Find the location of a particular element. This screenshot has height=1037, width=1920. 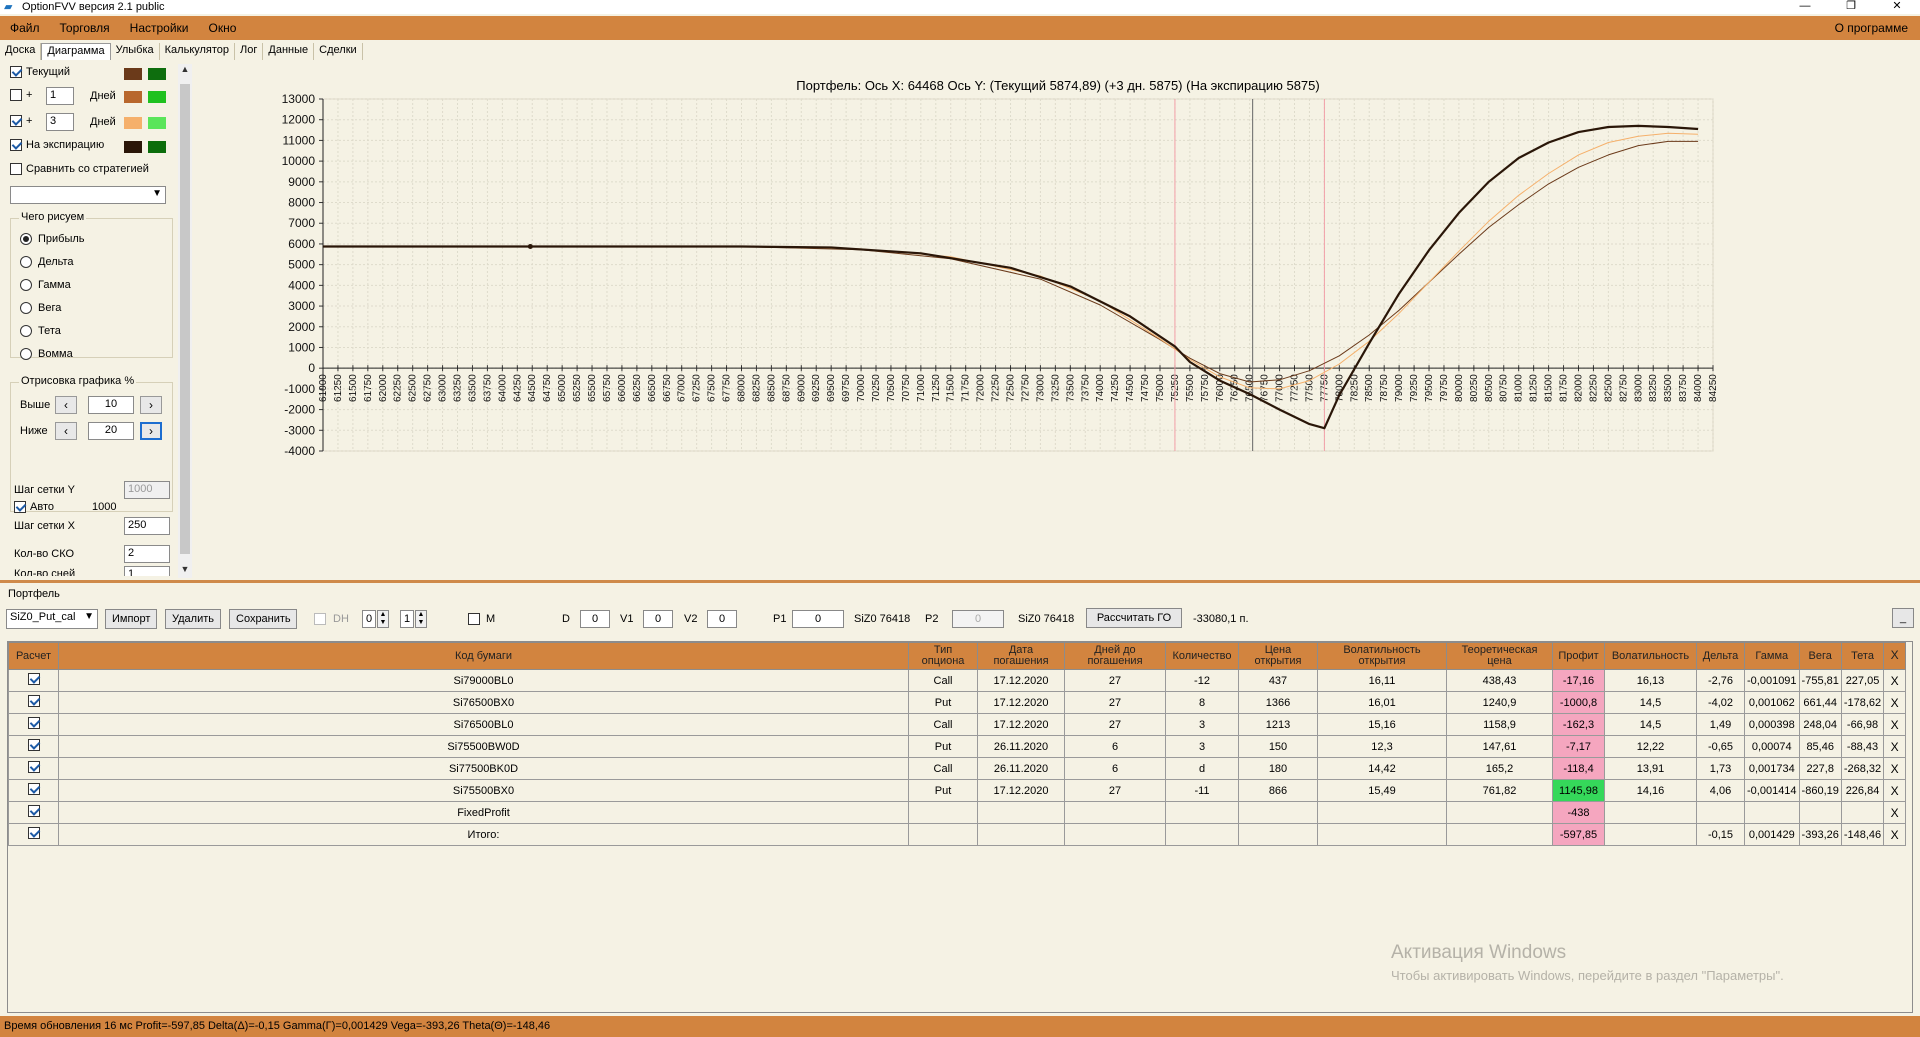

col-calc: Расчет is located at coordinates (33, 656).